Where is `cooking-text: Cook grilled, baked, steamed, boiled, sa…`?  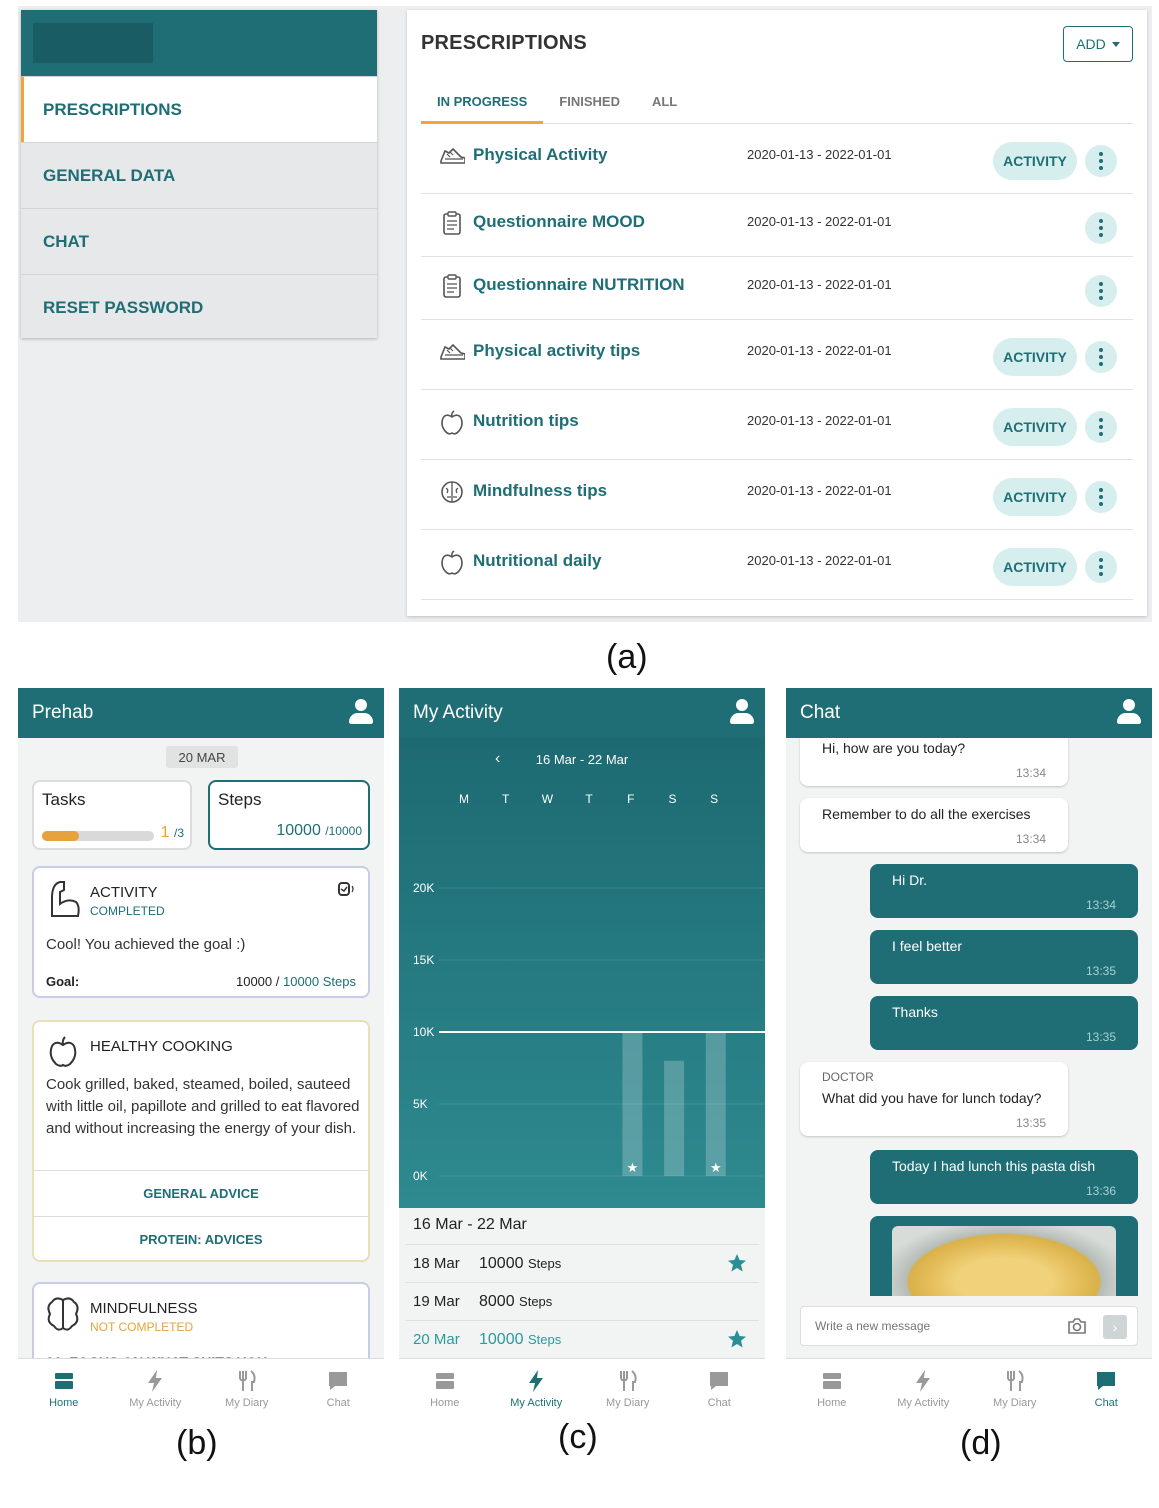
cooking-text: Cook grilled, baked, steamed, boiled, sa… is located at coordinates (203, 1106).